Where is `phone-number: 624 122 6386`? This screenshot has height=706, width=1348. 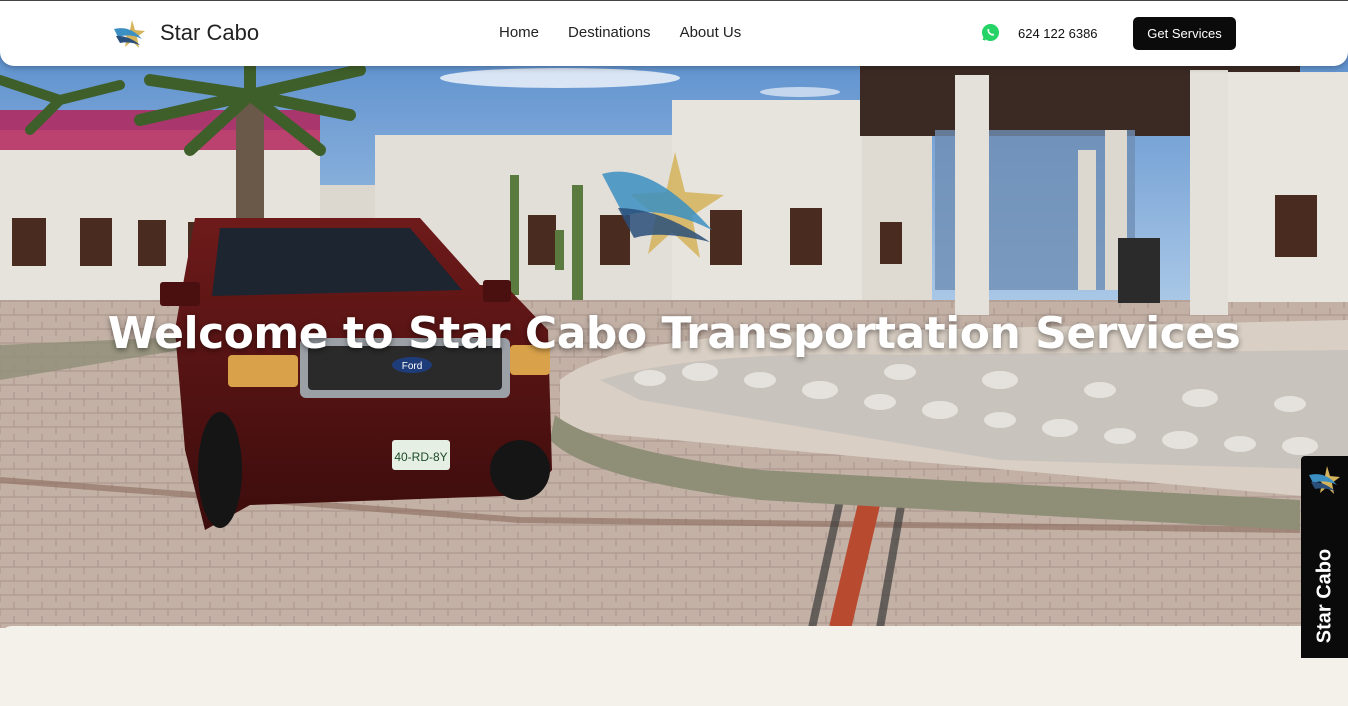
phone-number: 624 122 6386 is located at coordinates (1058, 33).